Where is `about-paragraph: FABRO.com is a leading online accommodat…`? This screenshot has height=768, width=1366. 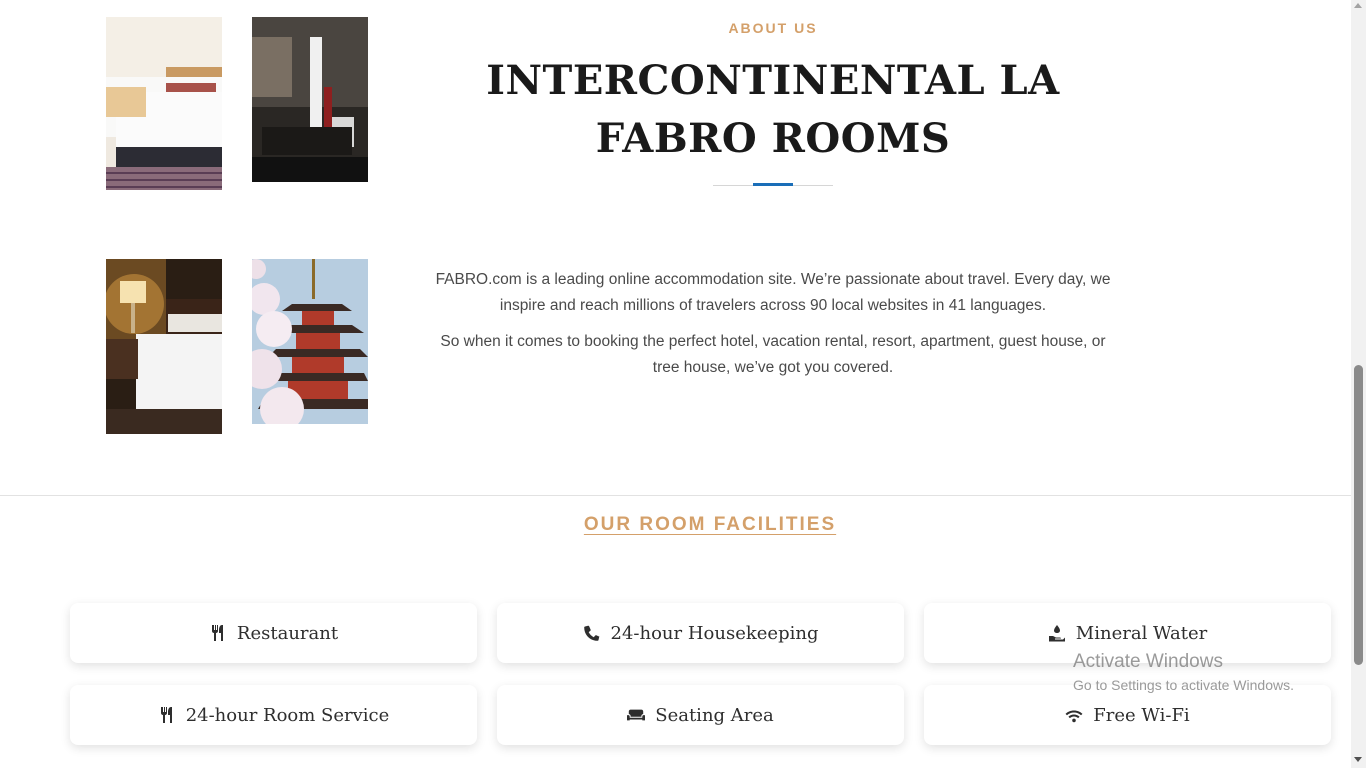
about-paragraph: FABRO.com is a leading online accommodat… is located at coordinates (773, 292).